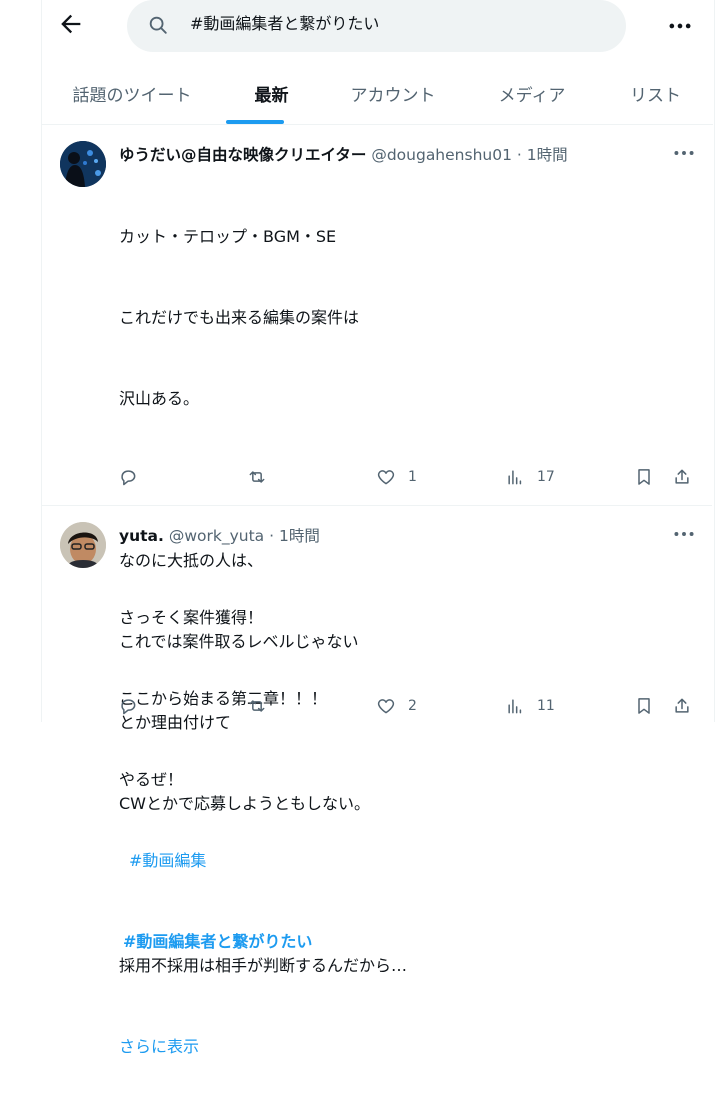 This screenshot has height=1114, width=722. What do you see at coordinates (158, 25) in the screenshot?
I see `search-icon` at bounding box center [158, 25].